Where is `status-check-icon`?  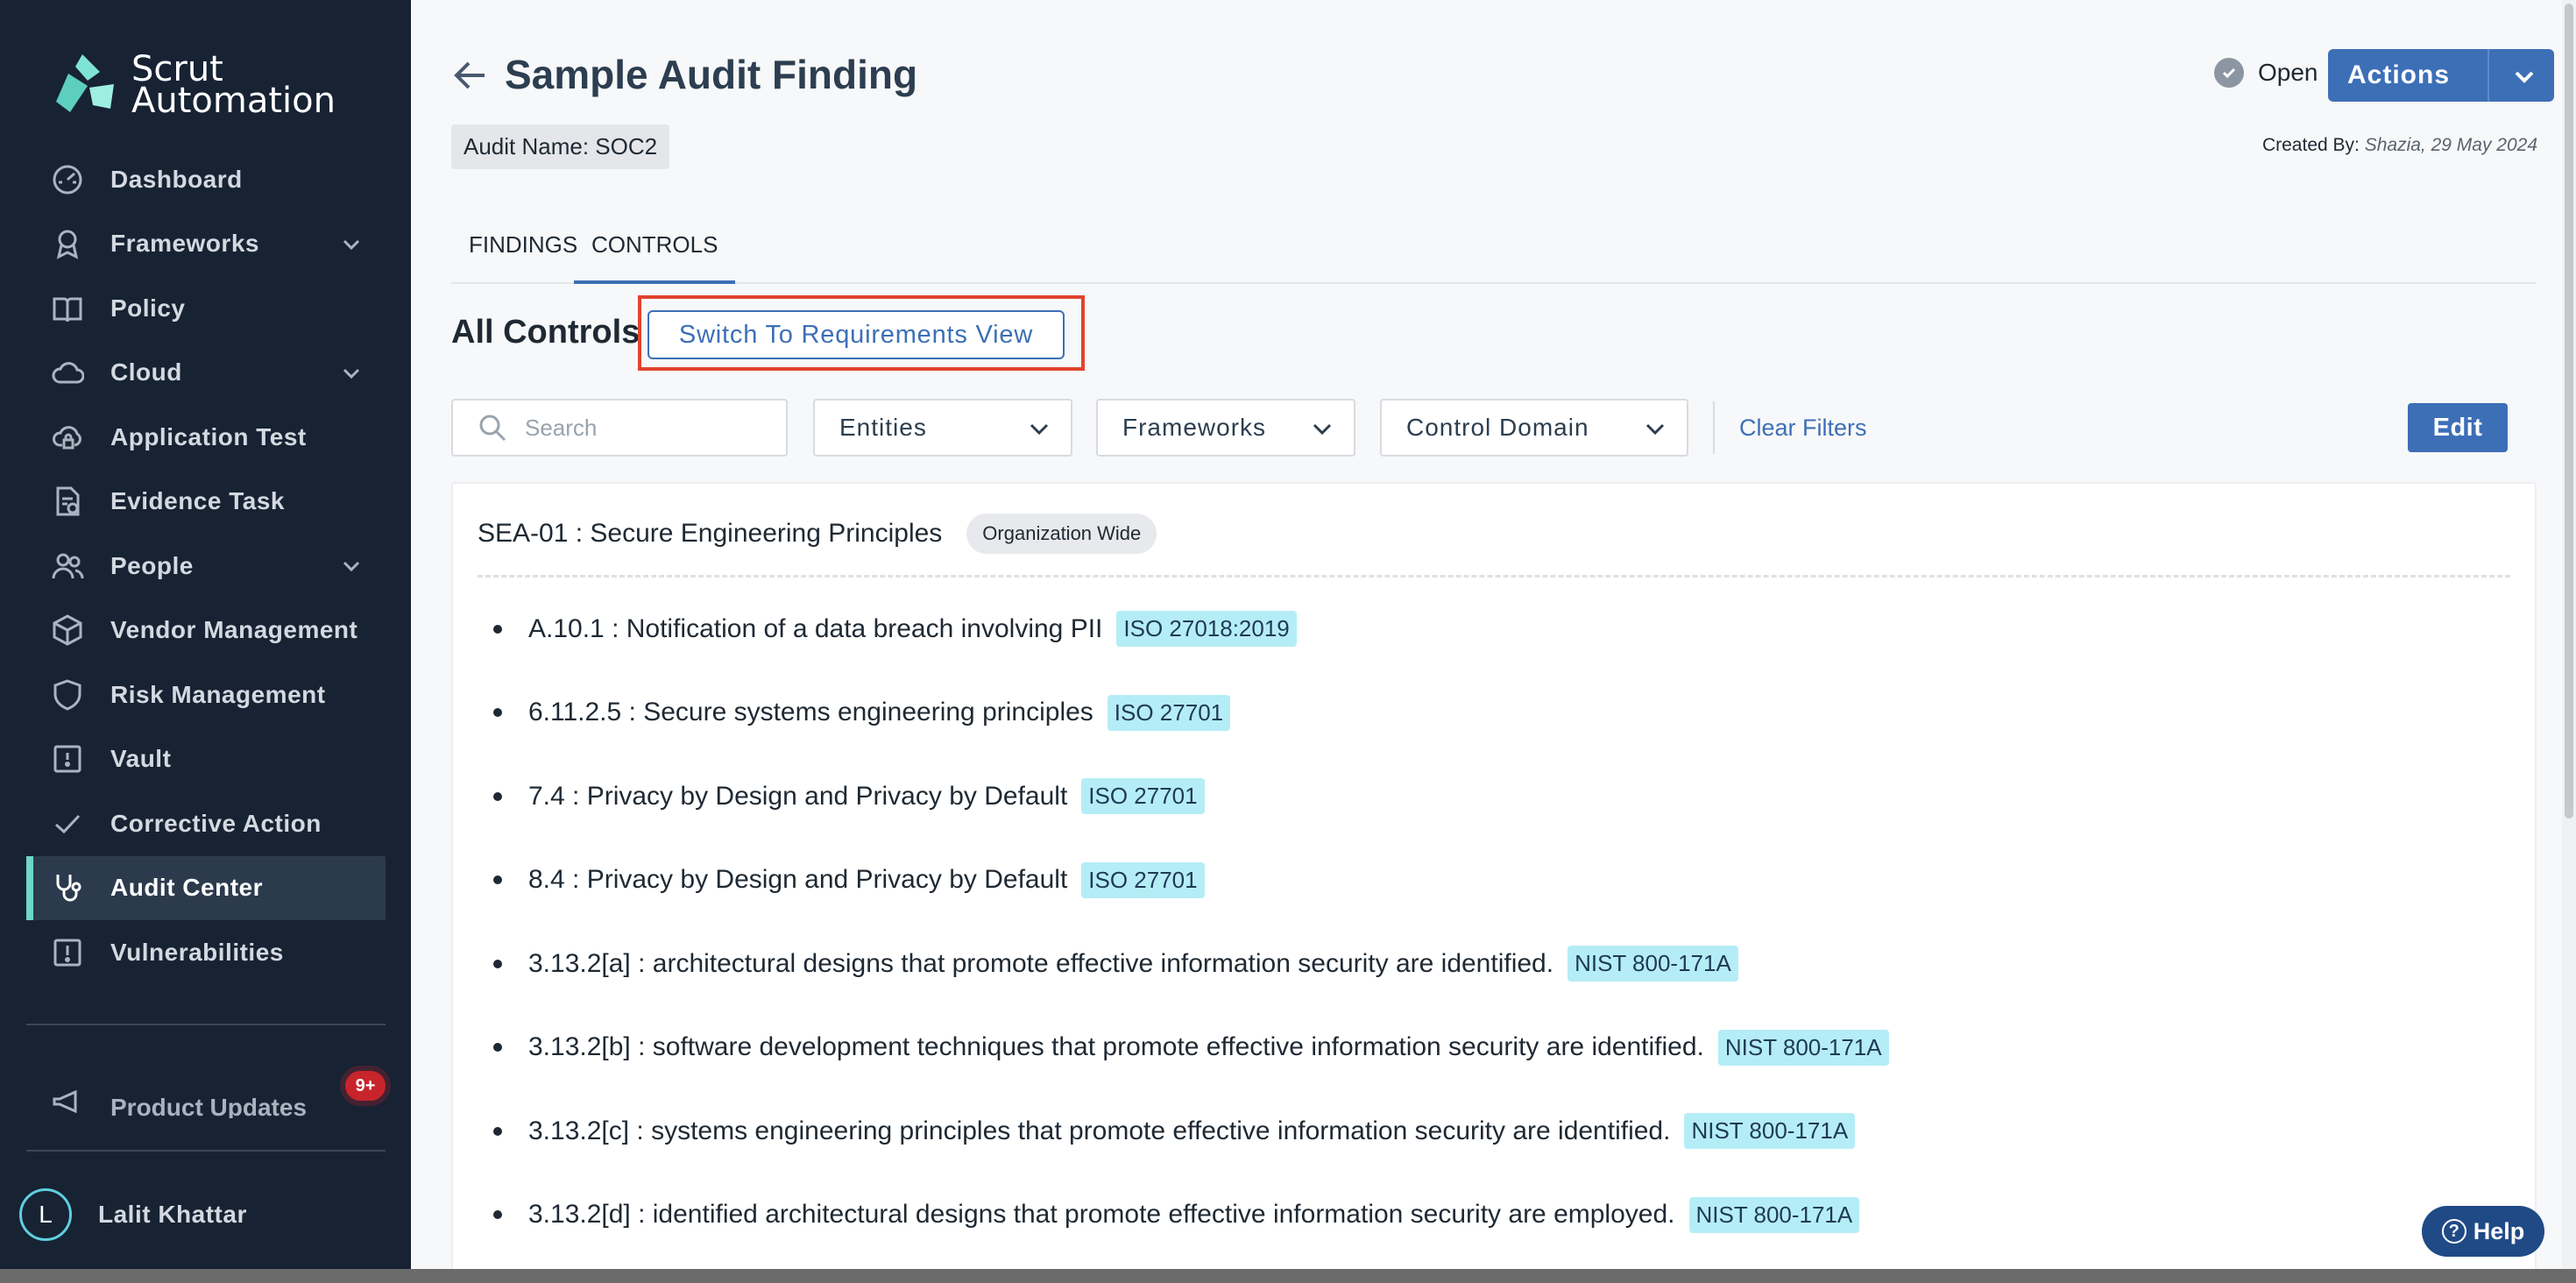
status-check-icon is located at coordinates (2229, 73).